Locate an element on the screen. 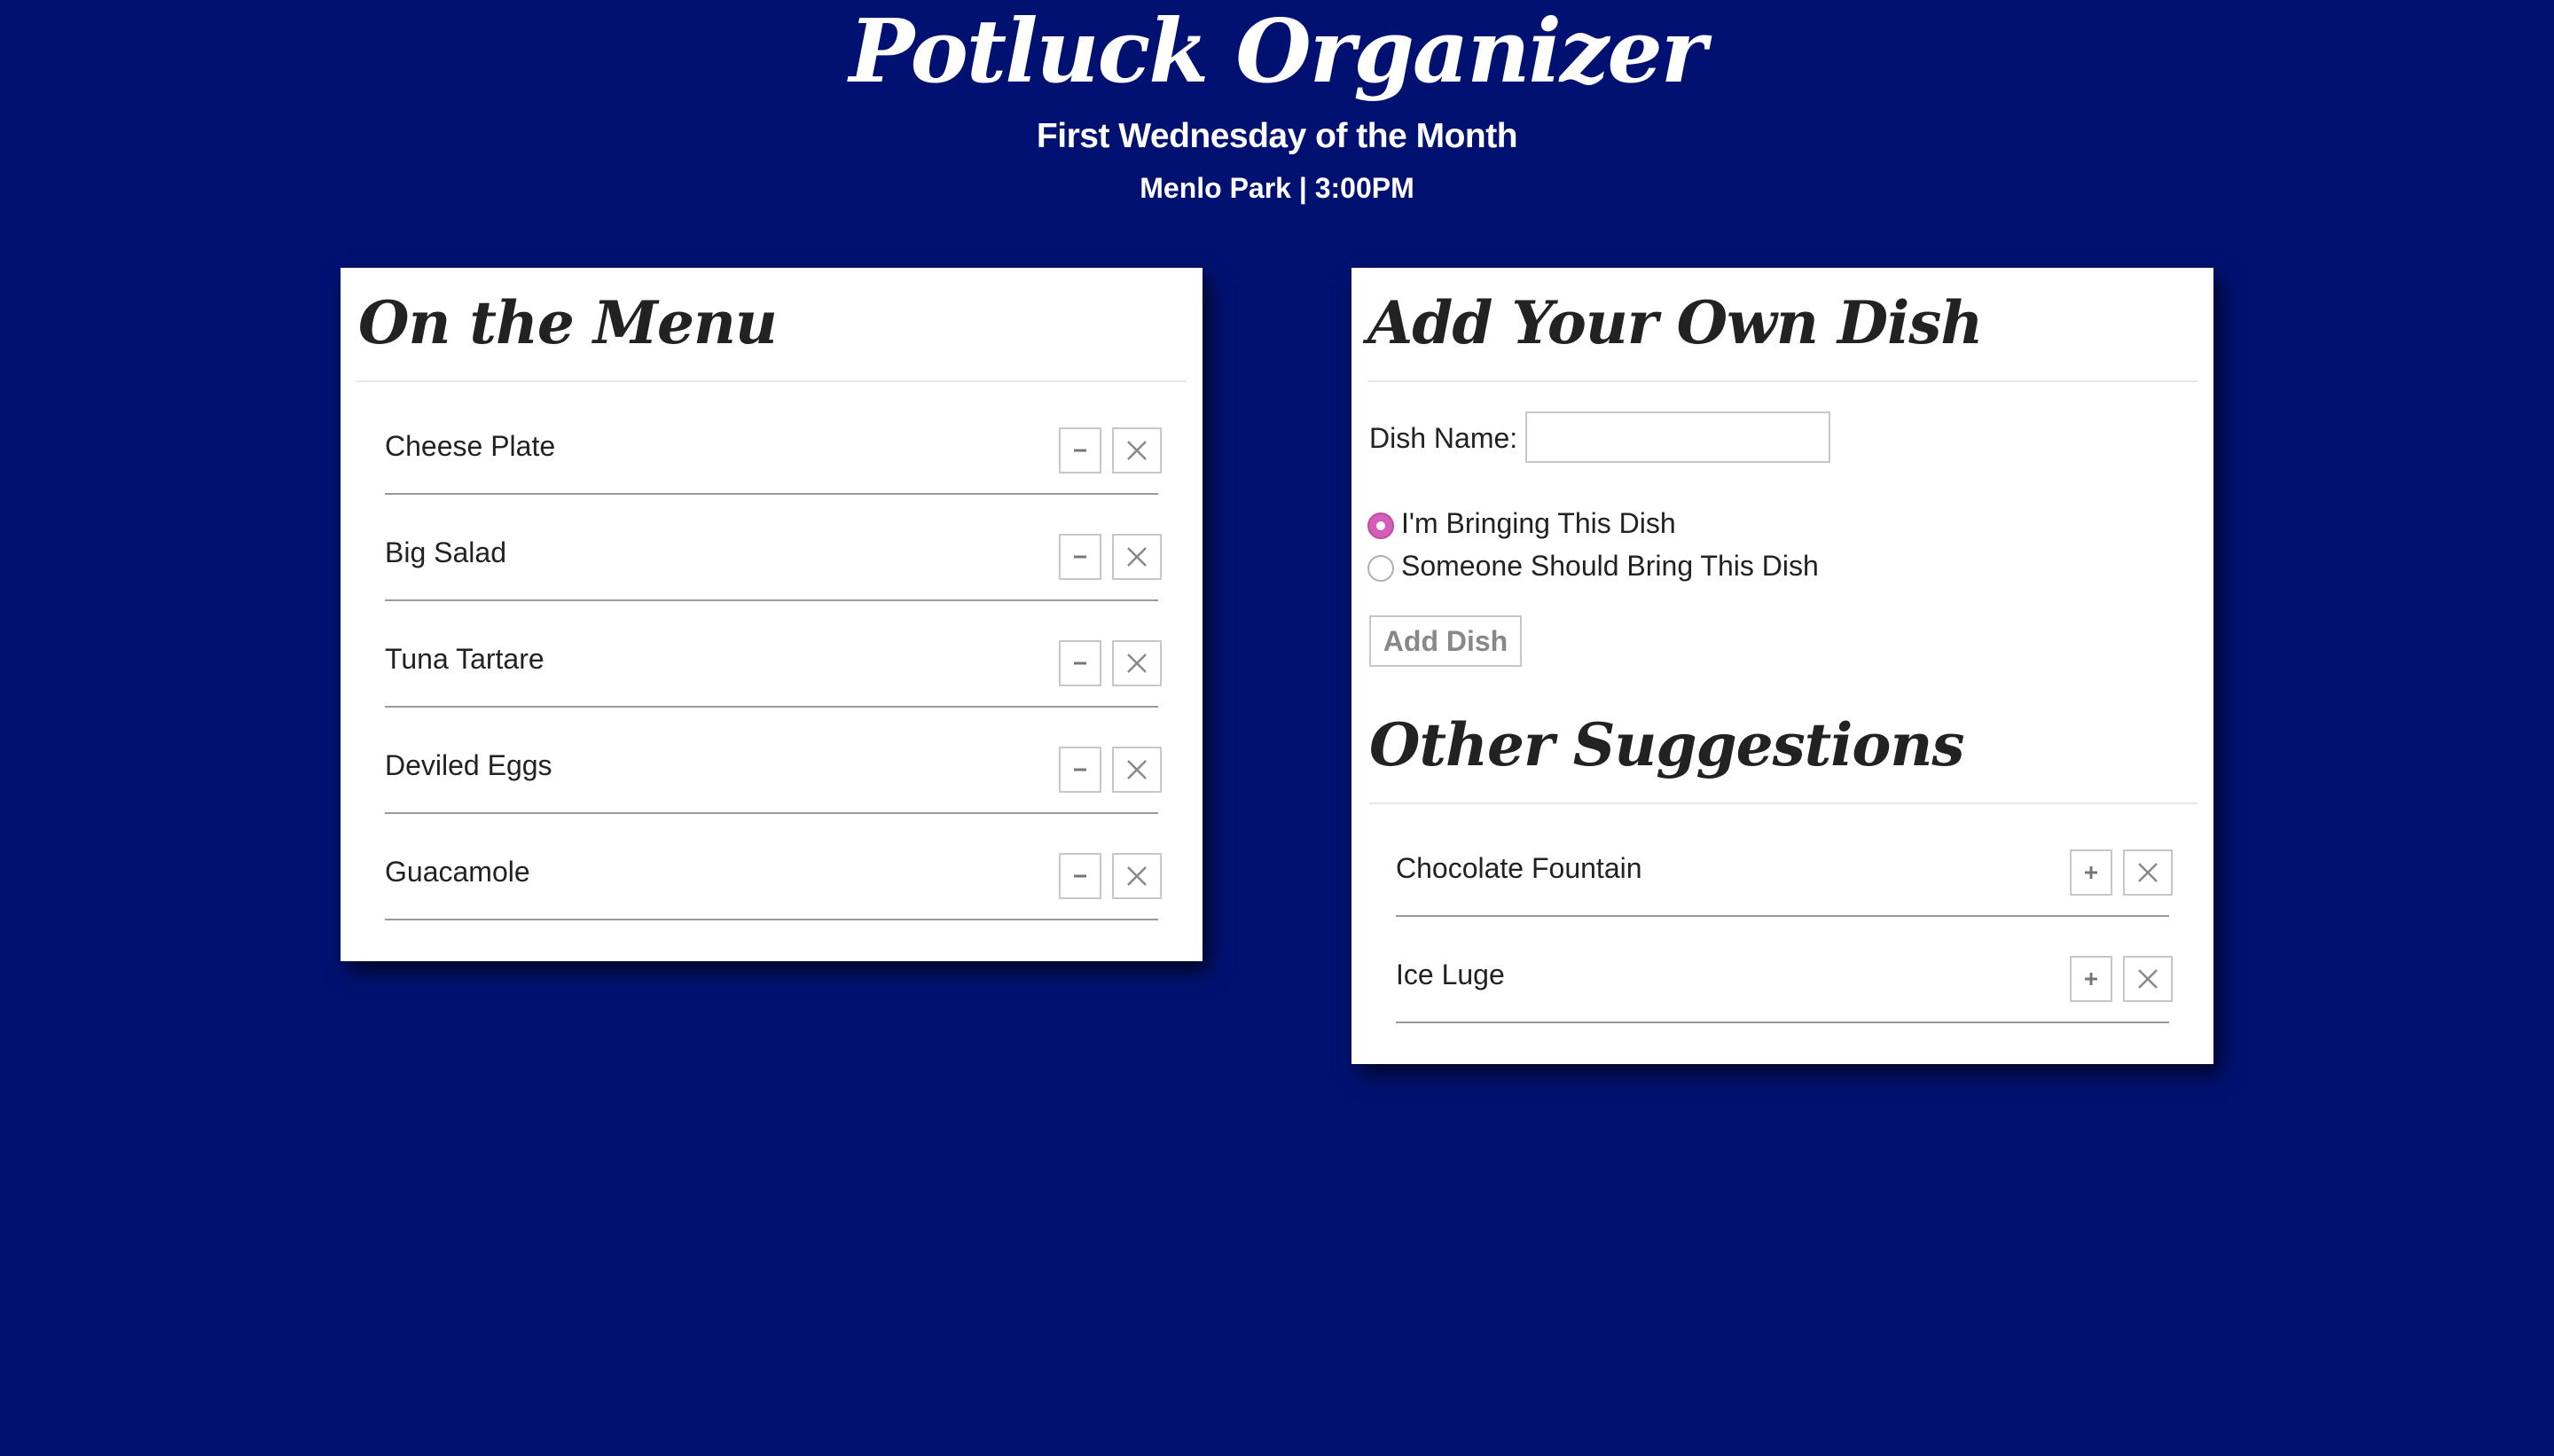 The width and height of the screenshot is (2554, 1456). menu-item: Deviled Eggs is located at coordinates (773, 777).